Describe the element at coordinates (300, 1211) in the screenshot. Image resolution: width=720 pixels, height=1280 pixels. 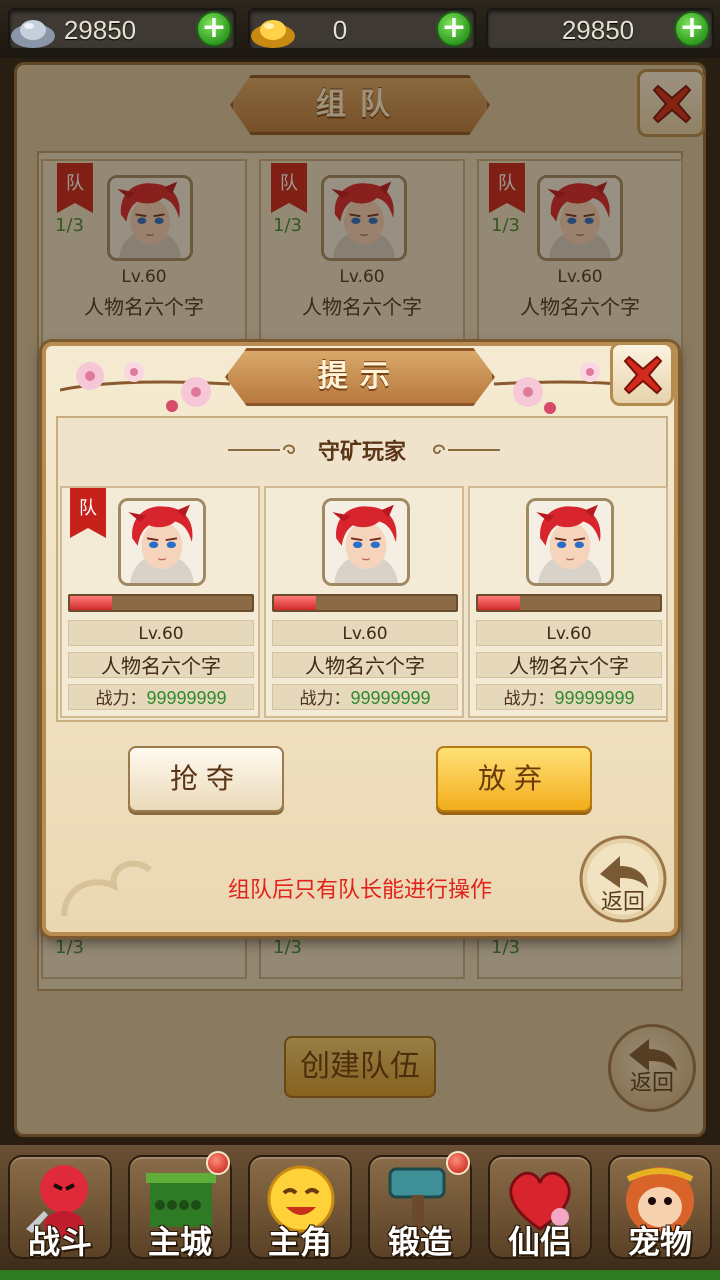
I see `nav-hero: 主角` at that location.